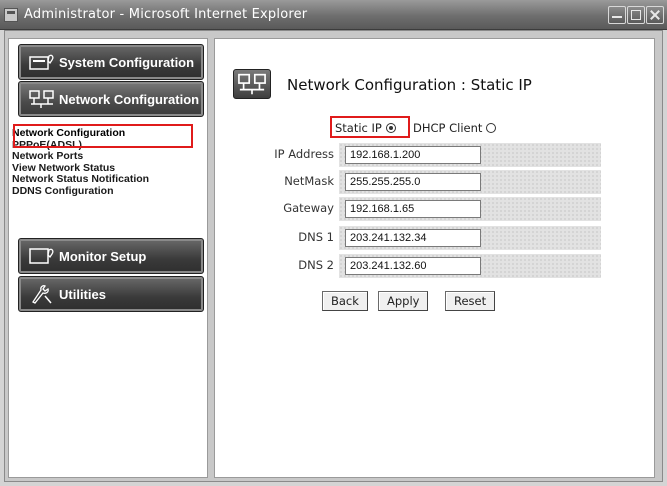 This screenshot has width=667, height=486. Describe the element at coordinates (413, 155) in the screenshot. I see `ip-address-input: 192.168.1.200` at that location.